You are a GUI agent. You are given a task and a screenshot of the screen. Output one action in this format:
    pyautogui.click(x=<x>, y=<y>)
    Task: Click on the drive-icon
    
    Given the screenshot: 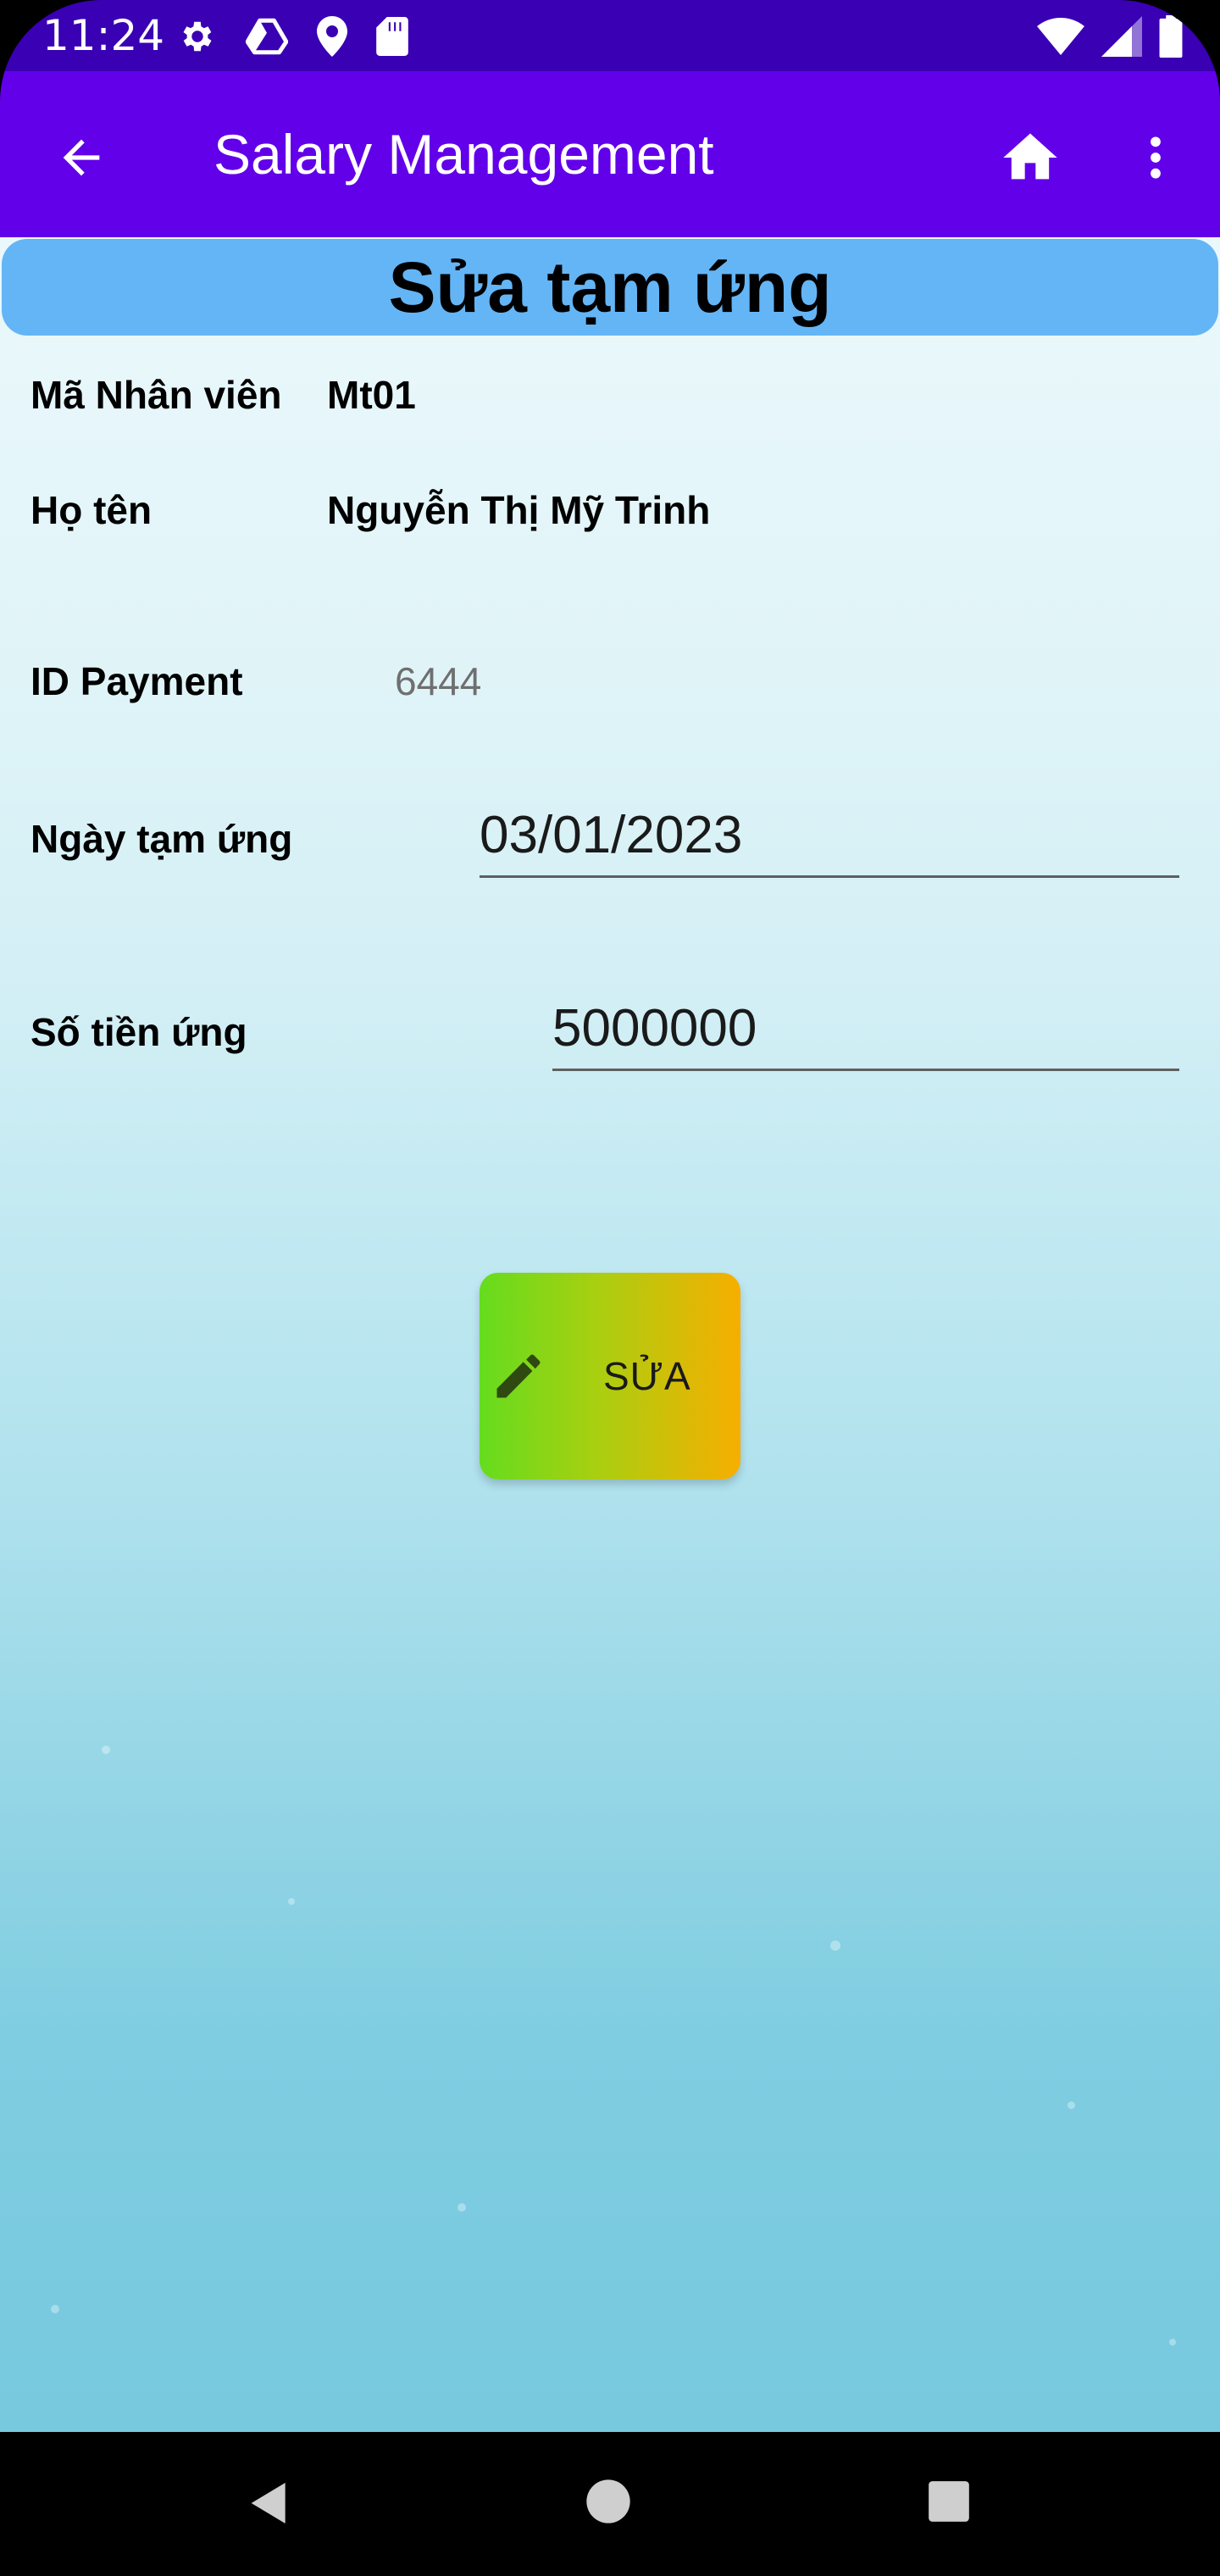 What is the action you would take?
    pyautogui.click(x=267, y=36)
    